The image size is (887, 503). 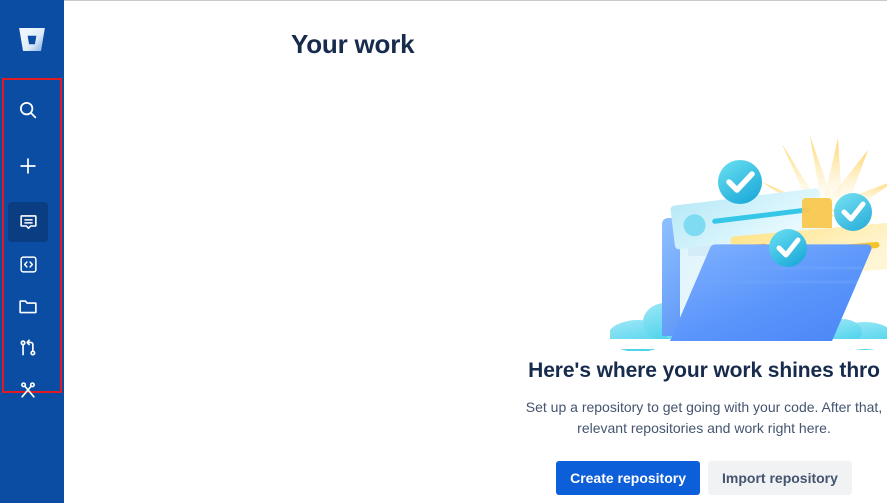 I want to click on sidebar-item-search, so click(x=28, y=110).